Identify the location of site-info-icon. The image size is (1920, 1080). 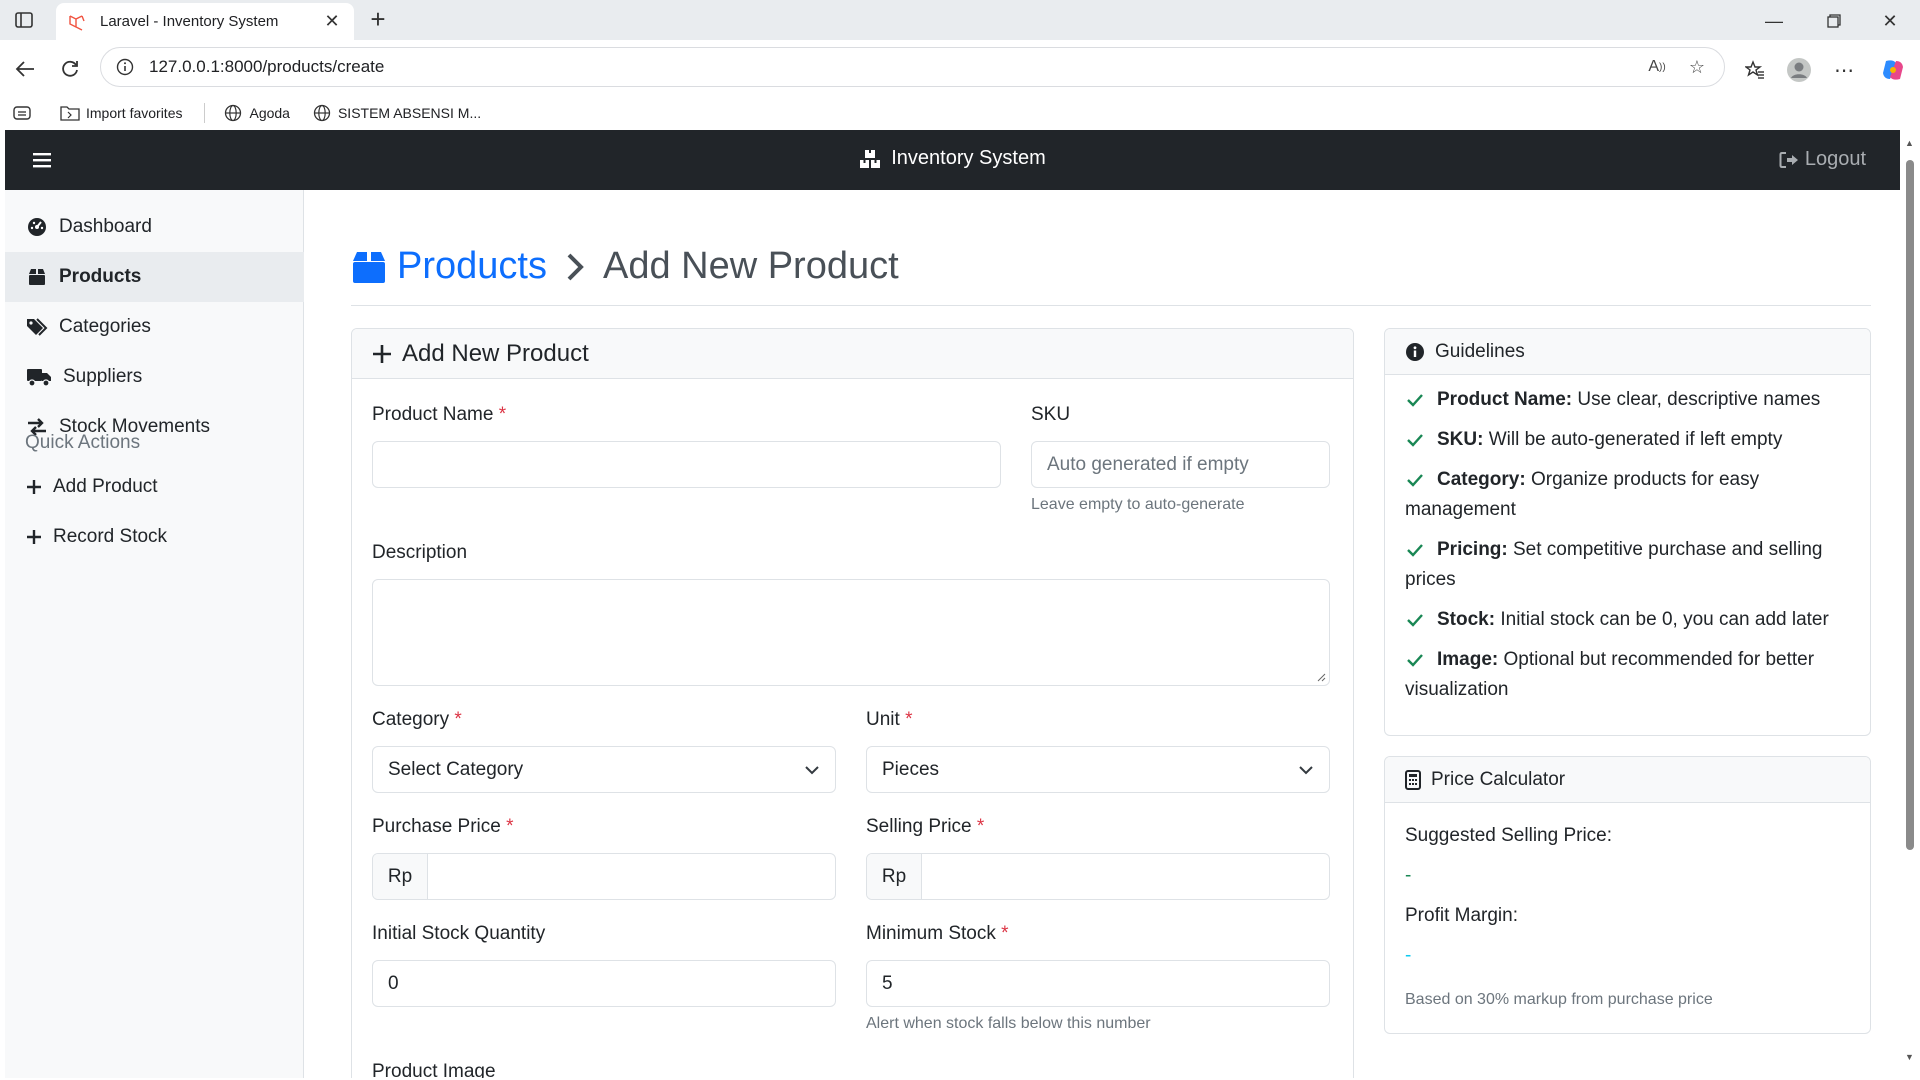
(125, 67).